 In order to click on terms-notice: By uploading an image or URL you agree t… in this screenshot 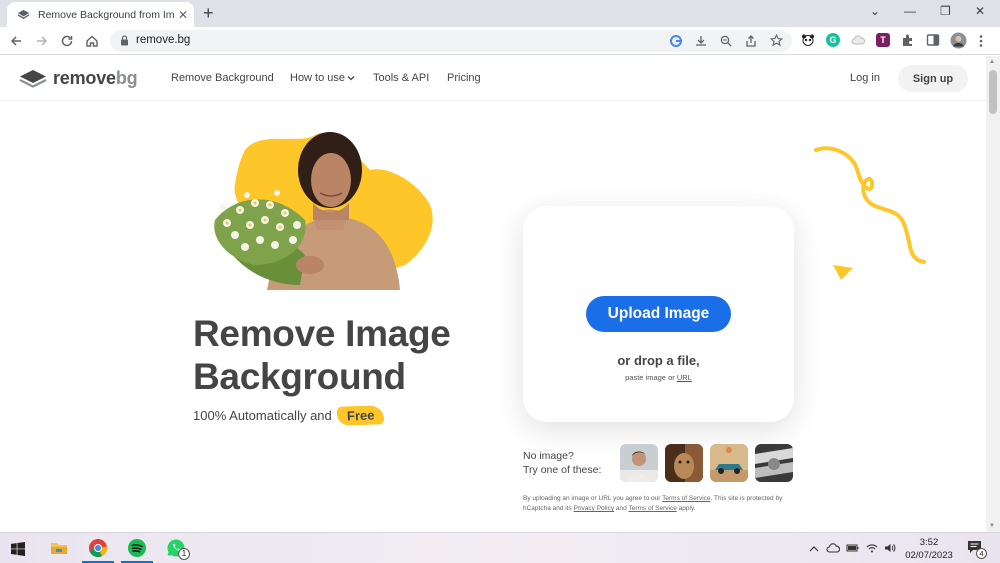, I will do `click(660, 504)`.